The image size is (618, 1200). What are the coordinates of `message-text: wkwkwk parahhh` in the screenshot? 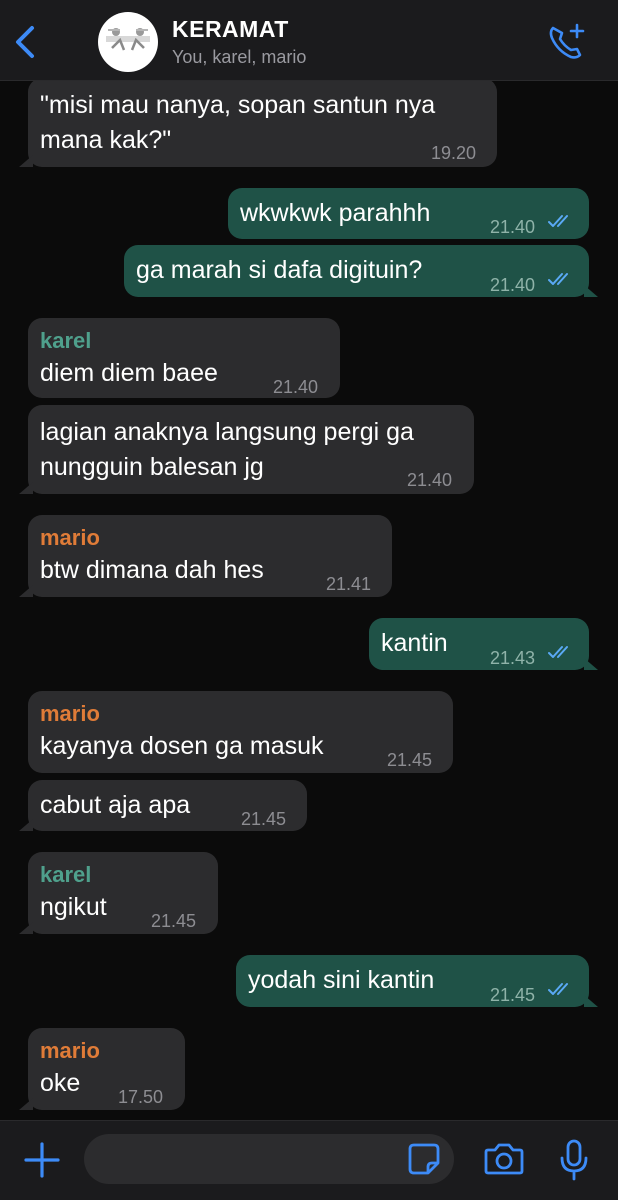 It's located at (335, 213).